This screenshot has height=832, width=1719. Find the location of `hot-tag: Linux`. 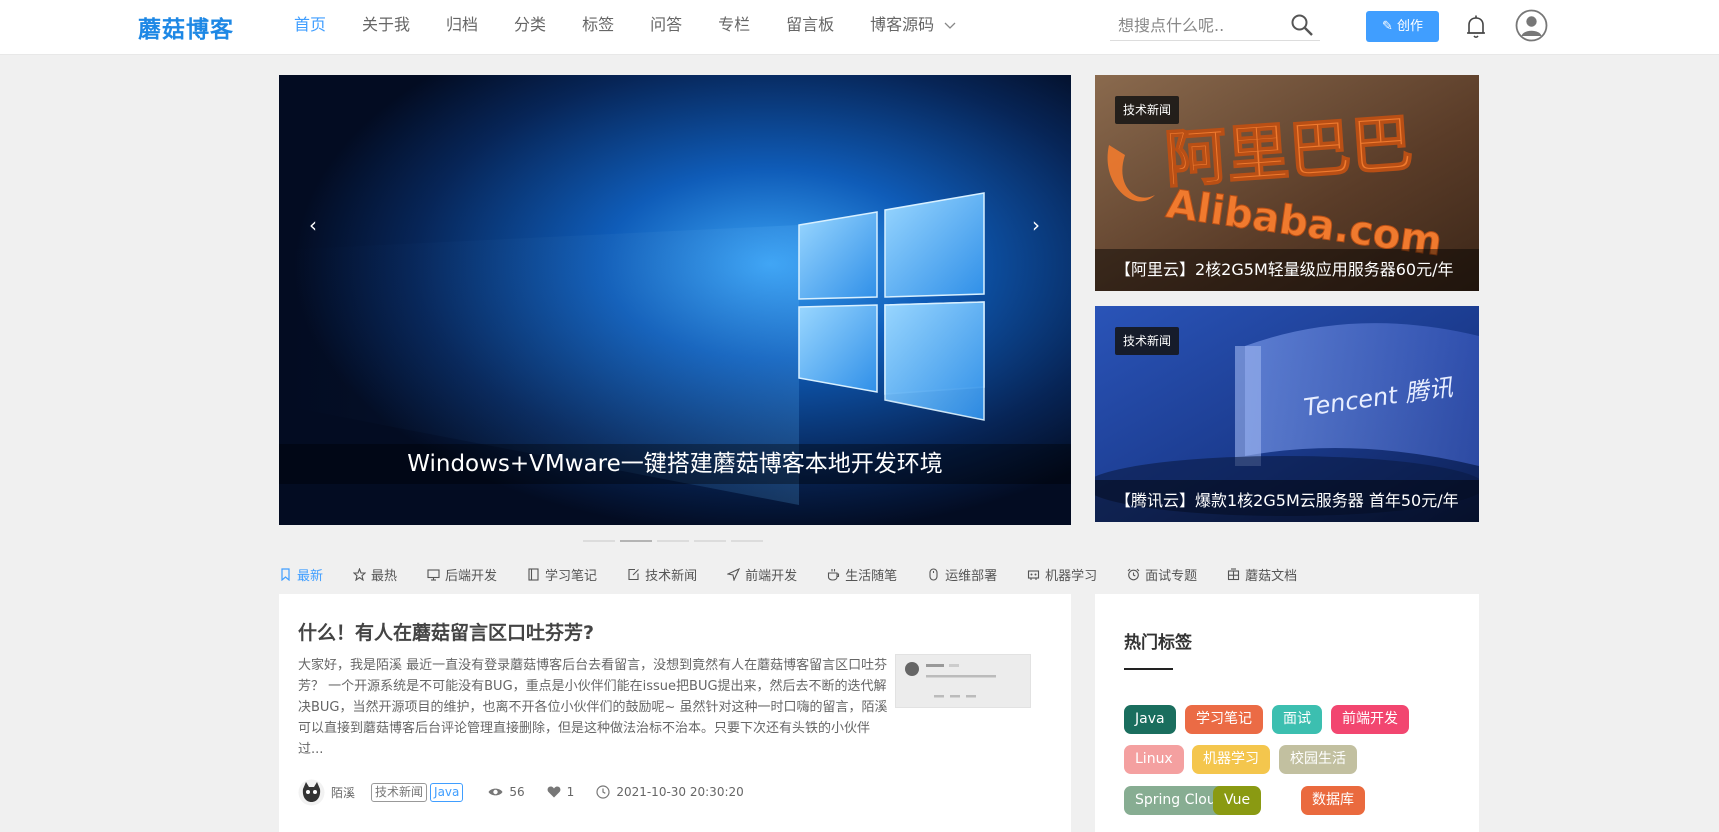

hot-tag: Linux is located at coordinates (1154, 759).